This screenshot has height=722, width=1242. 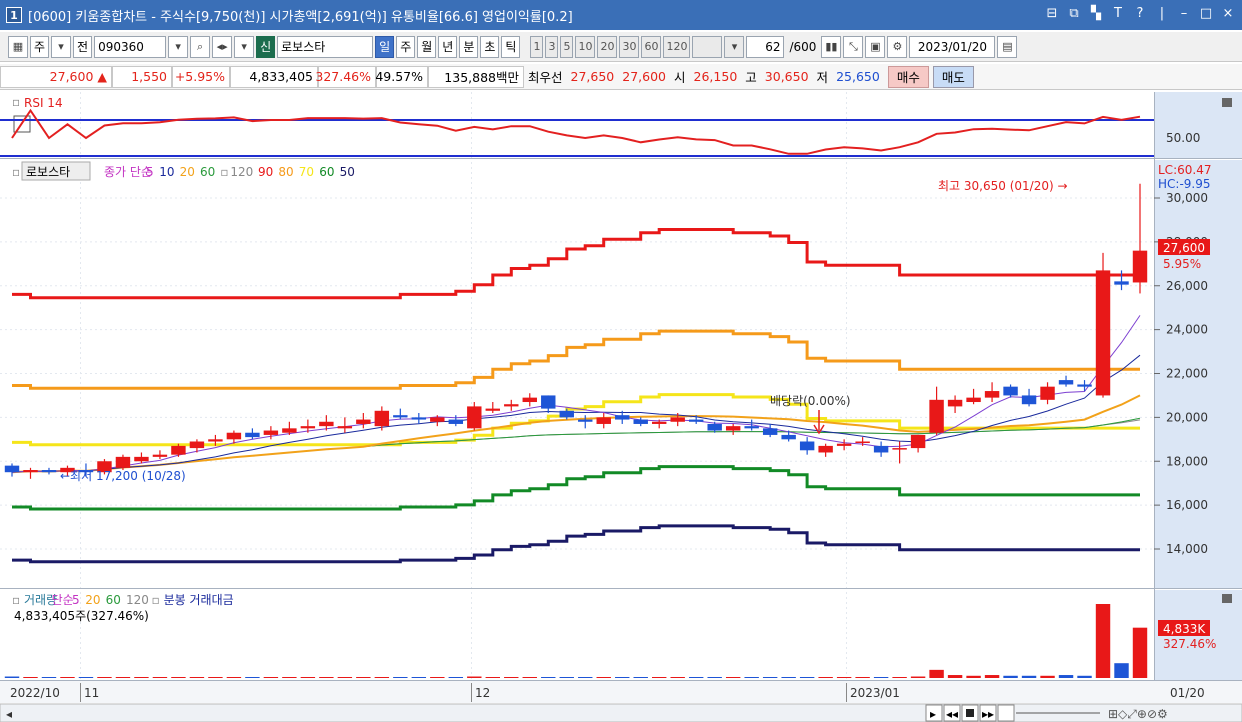 I want to click on best-label: 최우선, so click(x=545, y=77).